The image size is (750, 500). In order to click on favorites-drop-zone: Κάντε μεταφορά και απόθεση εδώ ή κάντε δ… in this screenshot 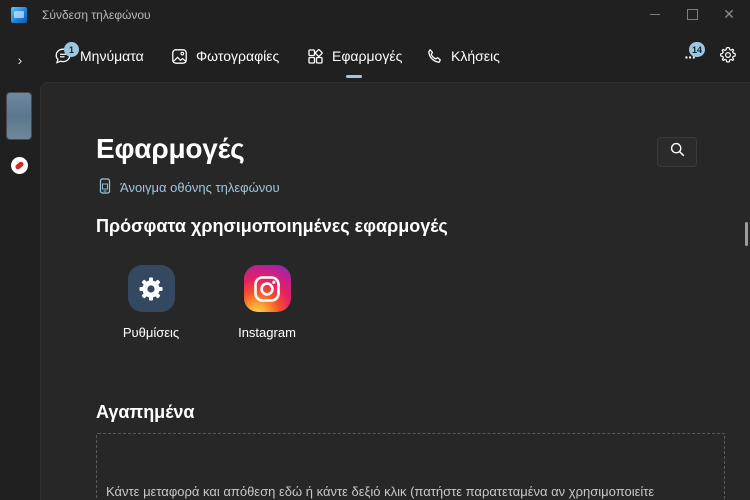, I will do `click(410, 466)`.